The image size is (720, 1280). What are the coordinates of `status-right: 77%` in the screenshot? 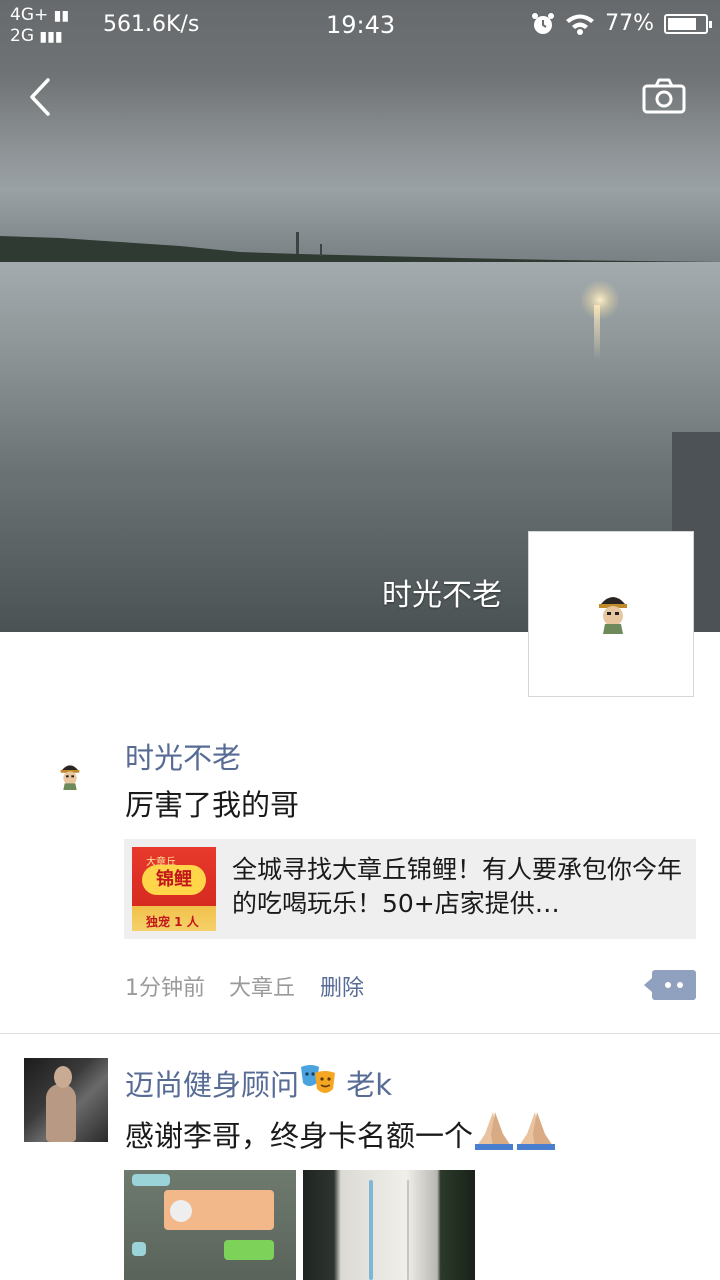 It's located at (621, 23).